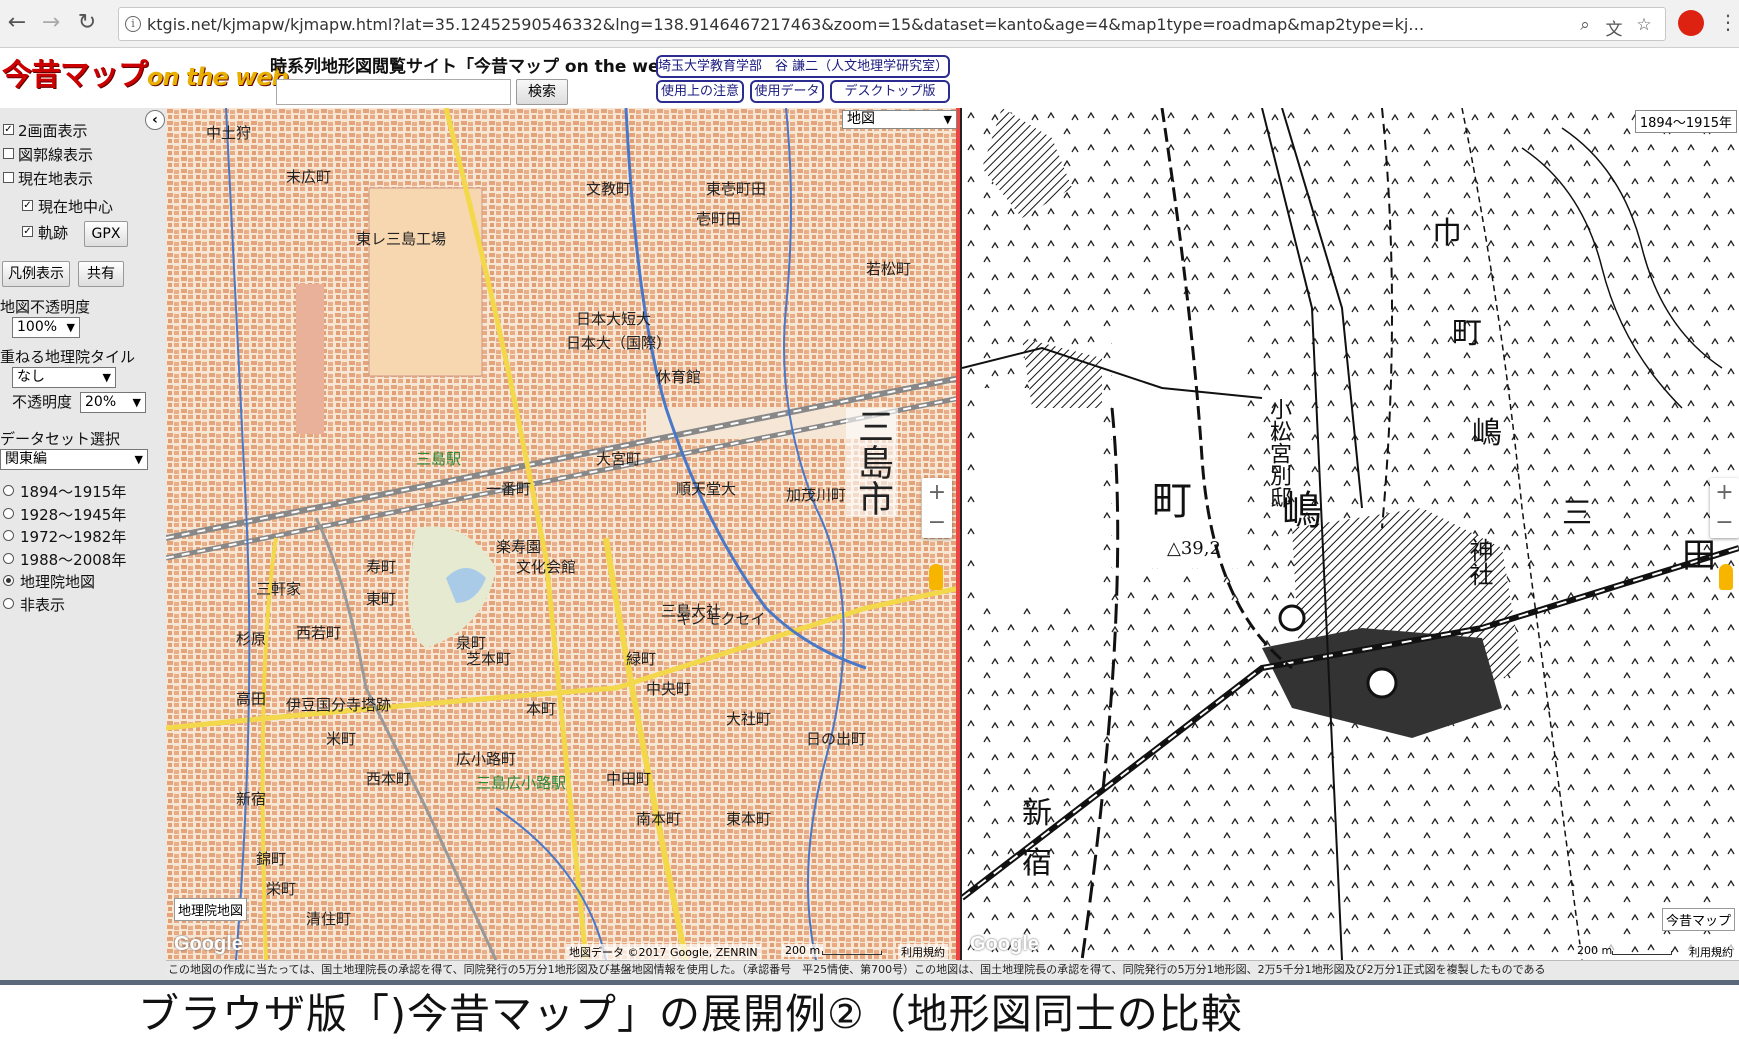  What do you see at coordinates (106, 234) in the screenshot?
I see `gpx-button: GPX` at bounding box center [106, 234].